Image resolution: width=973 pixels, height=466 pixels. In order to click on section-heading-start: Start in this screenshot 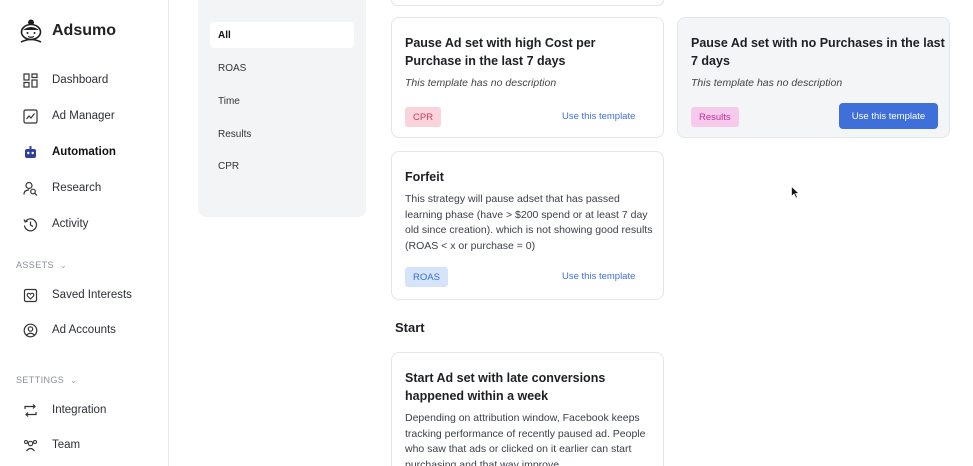, I will do `click(410, 327)`.